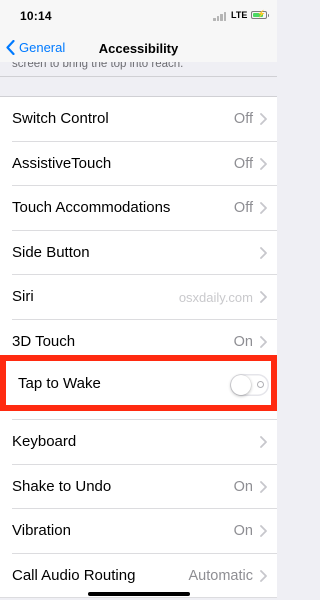 The width and height of the screenshot is (320, 600). I want to click on row-touch-accommodations: Touch Accommodations Off, so click(138, 208).